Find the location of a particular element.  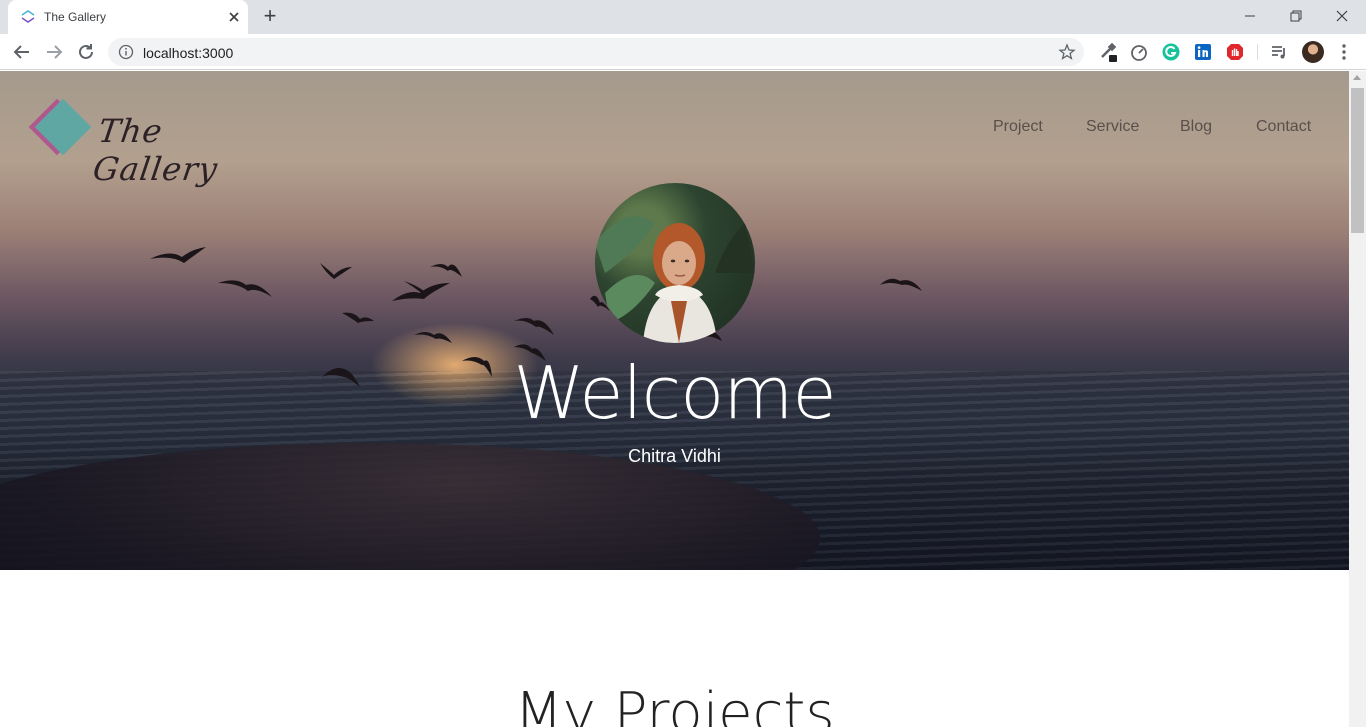

nav-link-project: Project is located at coordinates (1018, 127).